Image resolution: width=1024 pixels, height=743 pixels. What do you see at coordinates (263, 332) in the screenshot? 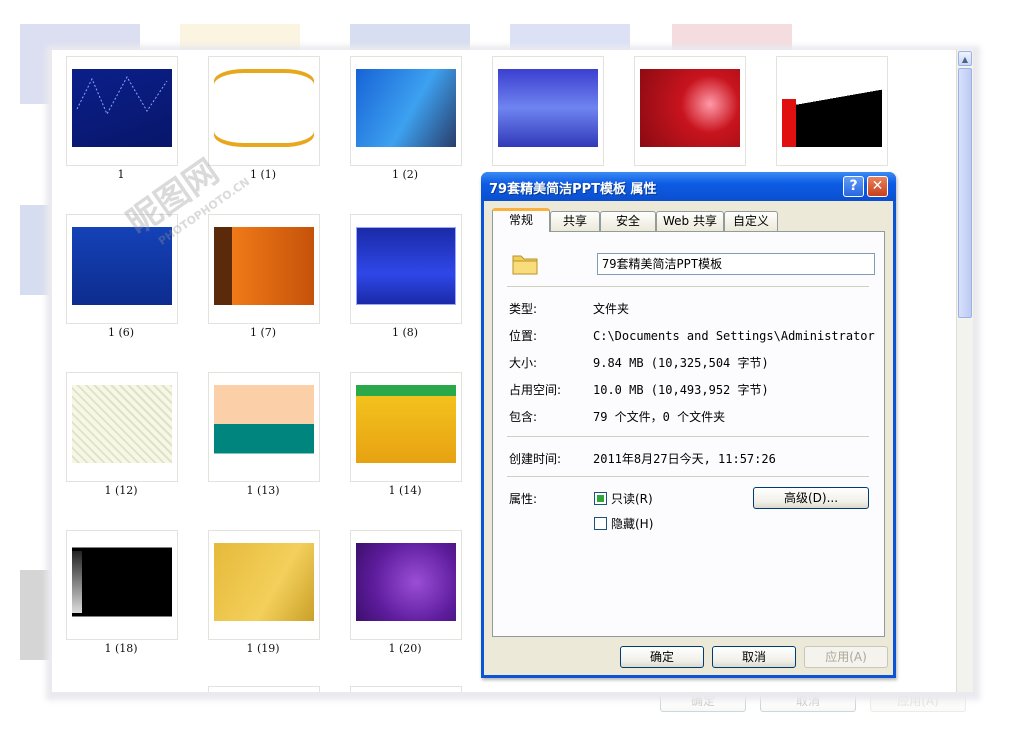
I see `thumbnail-caption: 1 (7)` at bounding box center [263, 332].